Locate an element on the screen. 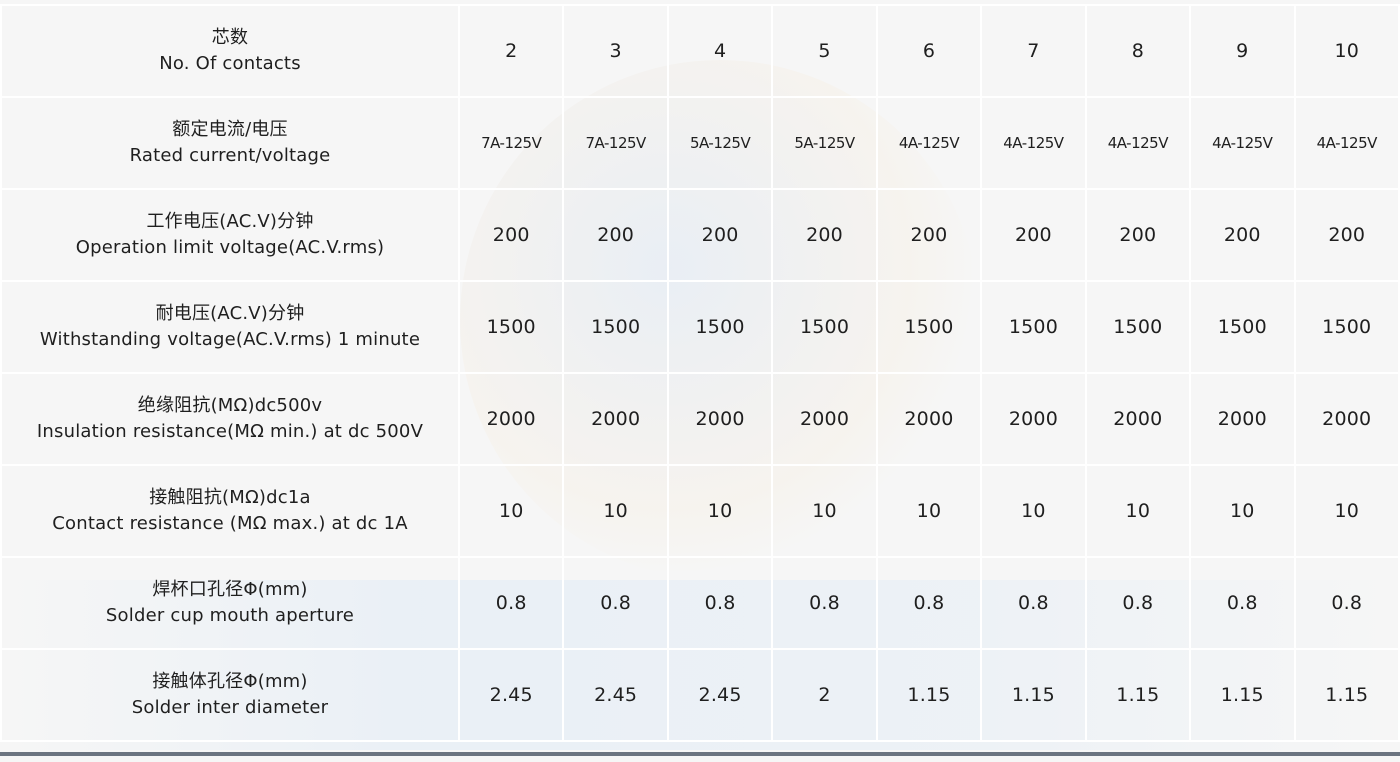 Image resolution: width=1400 pixels, height=762 pixels. row-label: 焊杯口孔径Φ(mm) Solder cup mouth aperture is located at coordinates (230, 603).